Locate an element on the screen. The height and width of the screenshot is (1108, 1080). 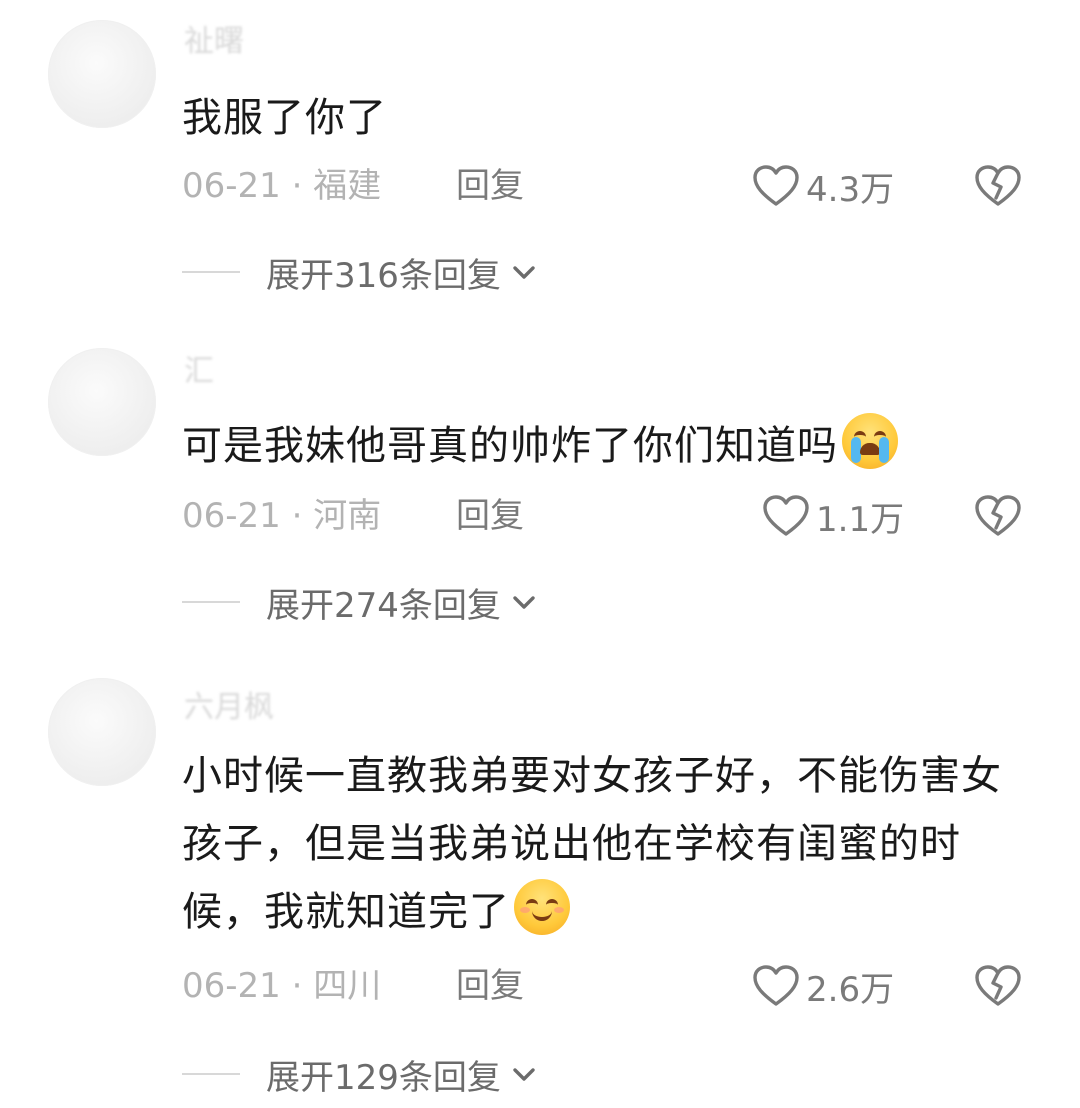
username: 六月枫 is located at coordinates (229, 708).